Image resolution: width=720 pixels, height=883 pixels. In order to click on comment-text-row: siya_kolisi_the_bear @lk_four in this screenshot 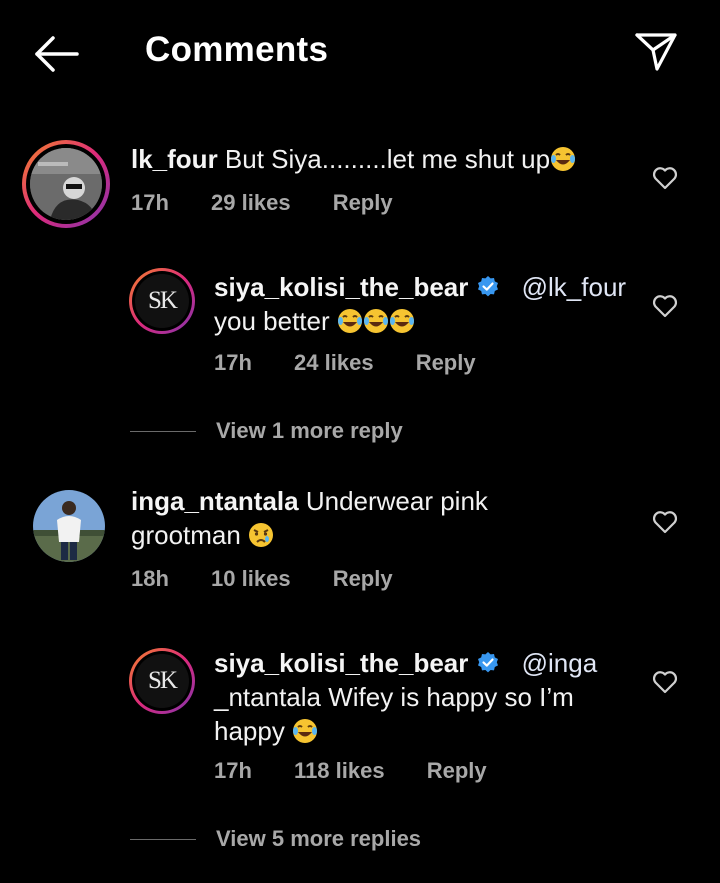, I will do `click(420, 287)`.